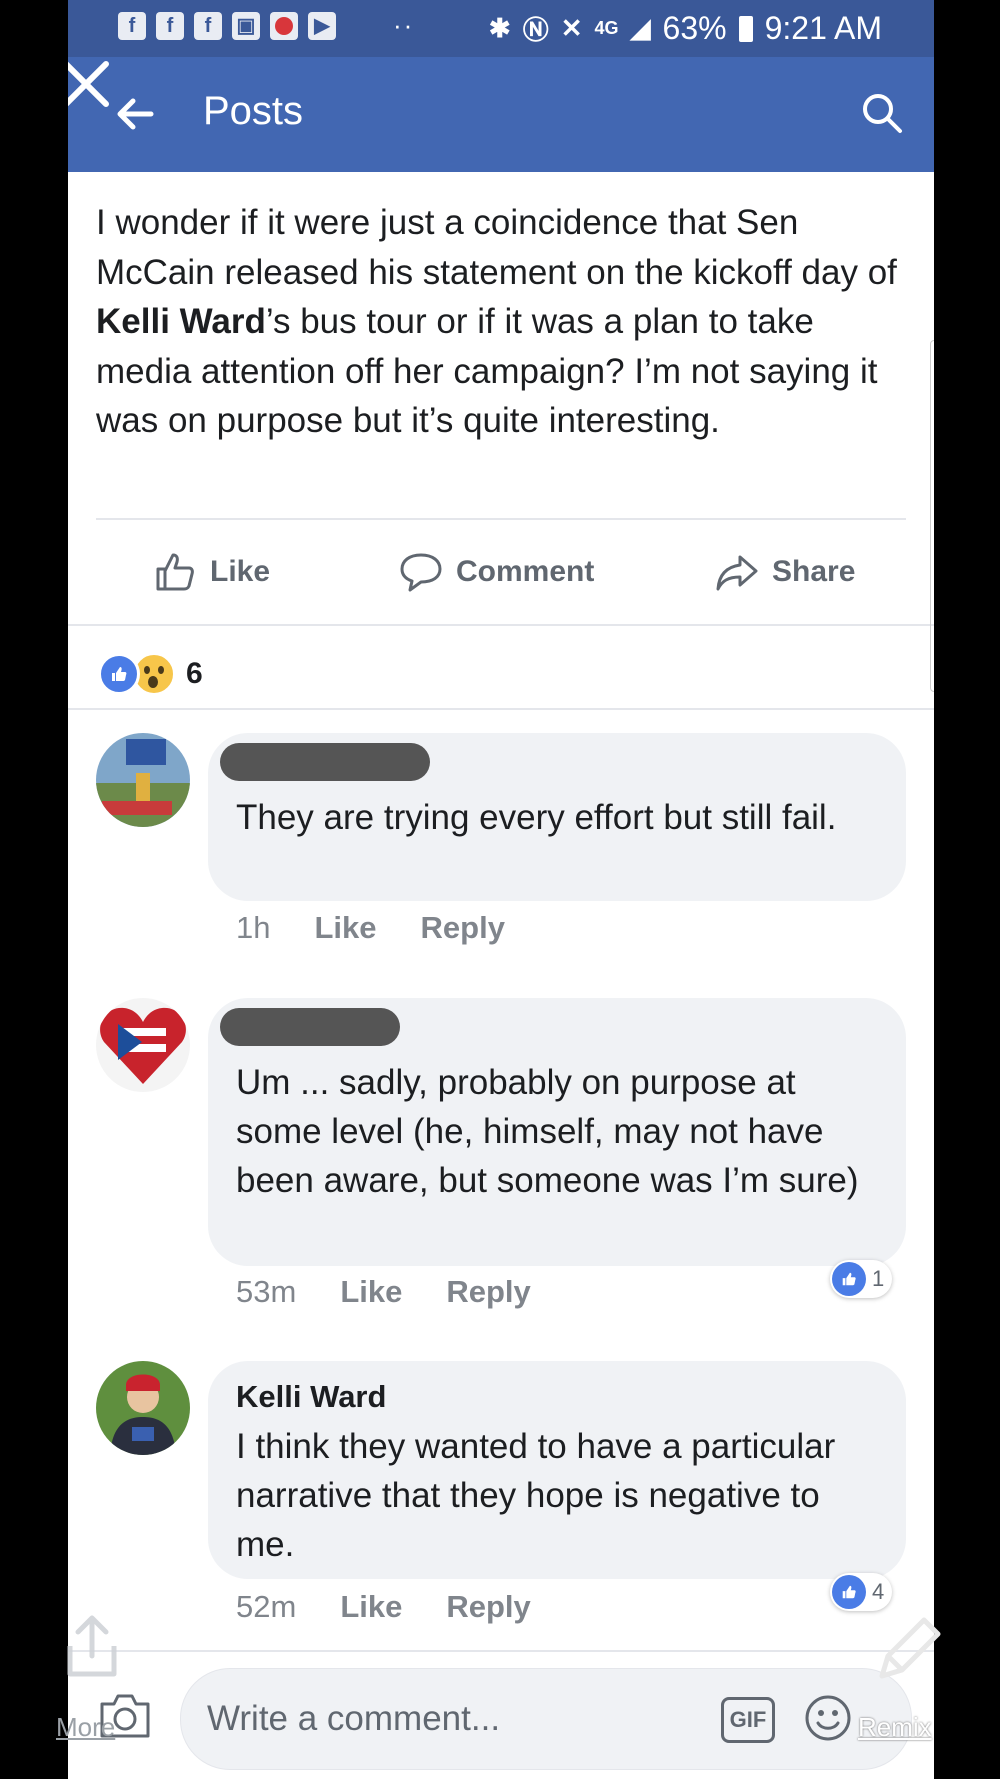 The width and height of the screenshot is (1000, 1779). I want to click on like-label: Like, so click(240, 571).